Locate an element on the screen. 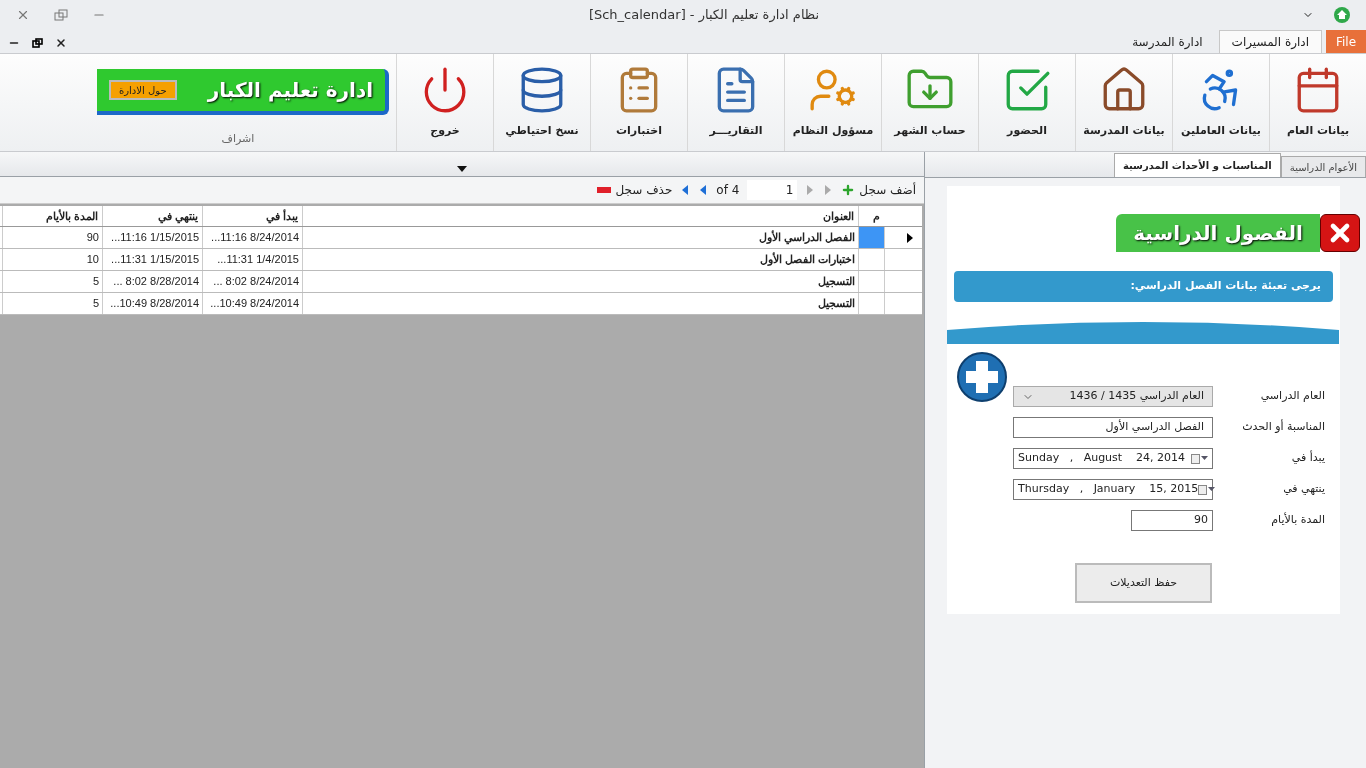 The height and width of the screenshot is (768, 1366). home-icon is located at coordinates (1342, 15).